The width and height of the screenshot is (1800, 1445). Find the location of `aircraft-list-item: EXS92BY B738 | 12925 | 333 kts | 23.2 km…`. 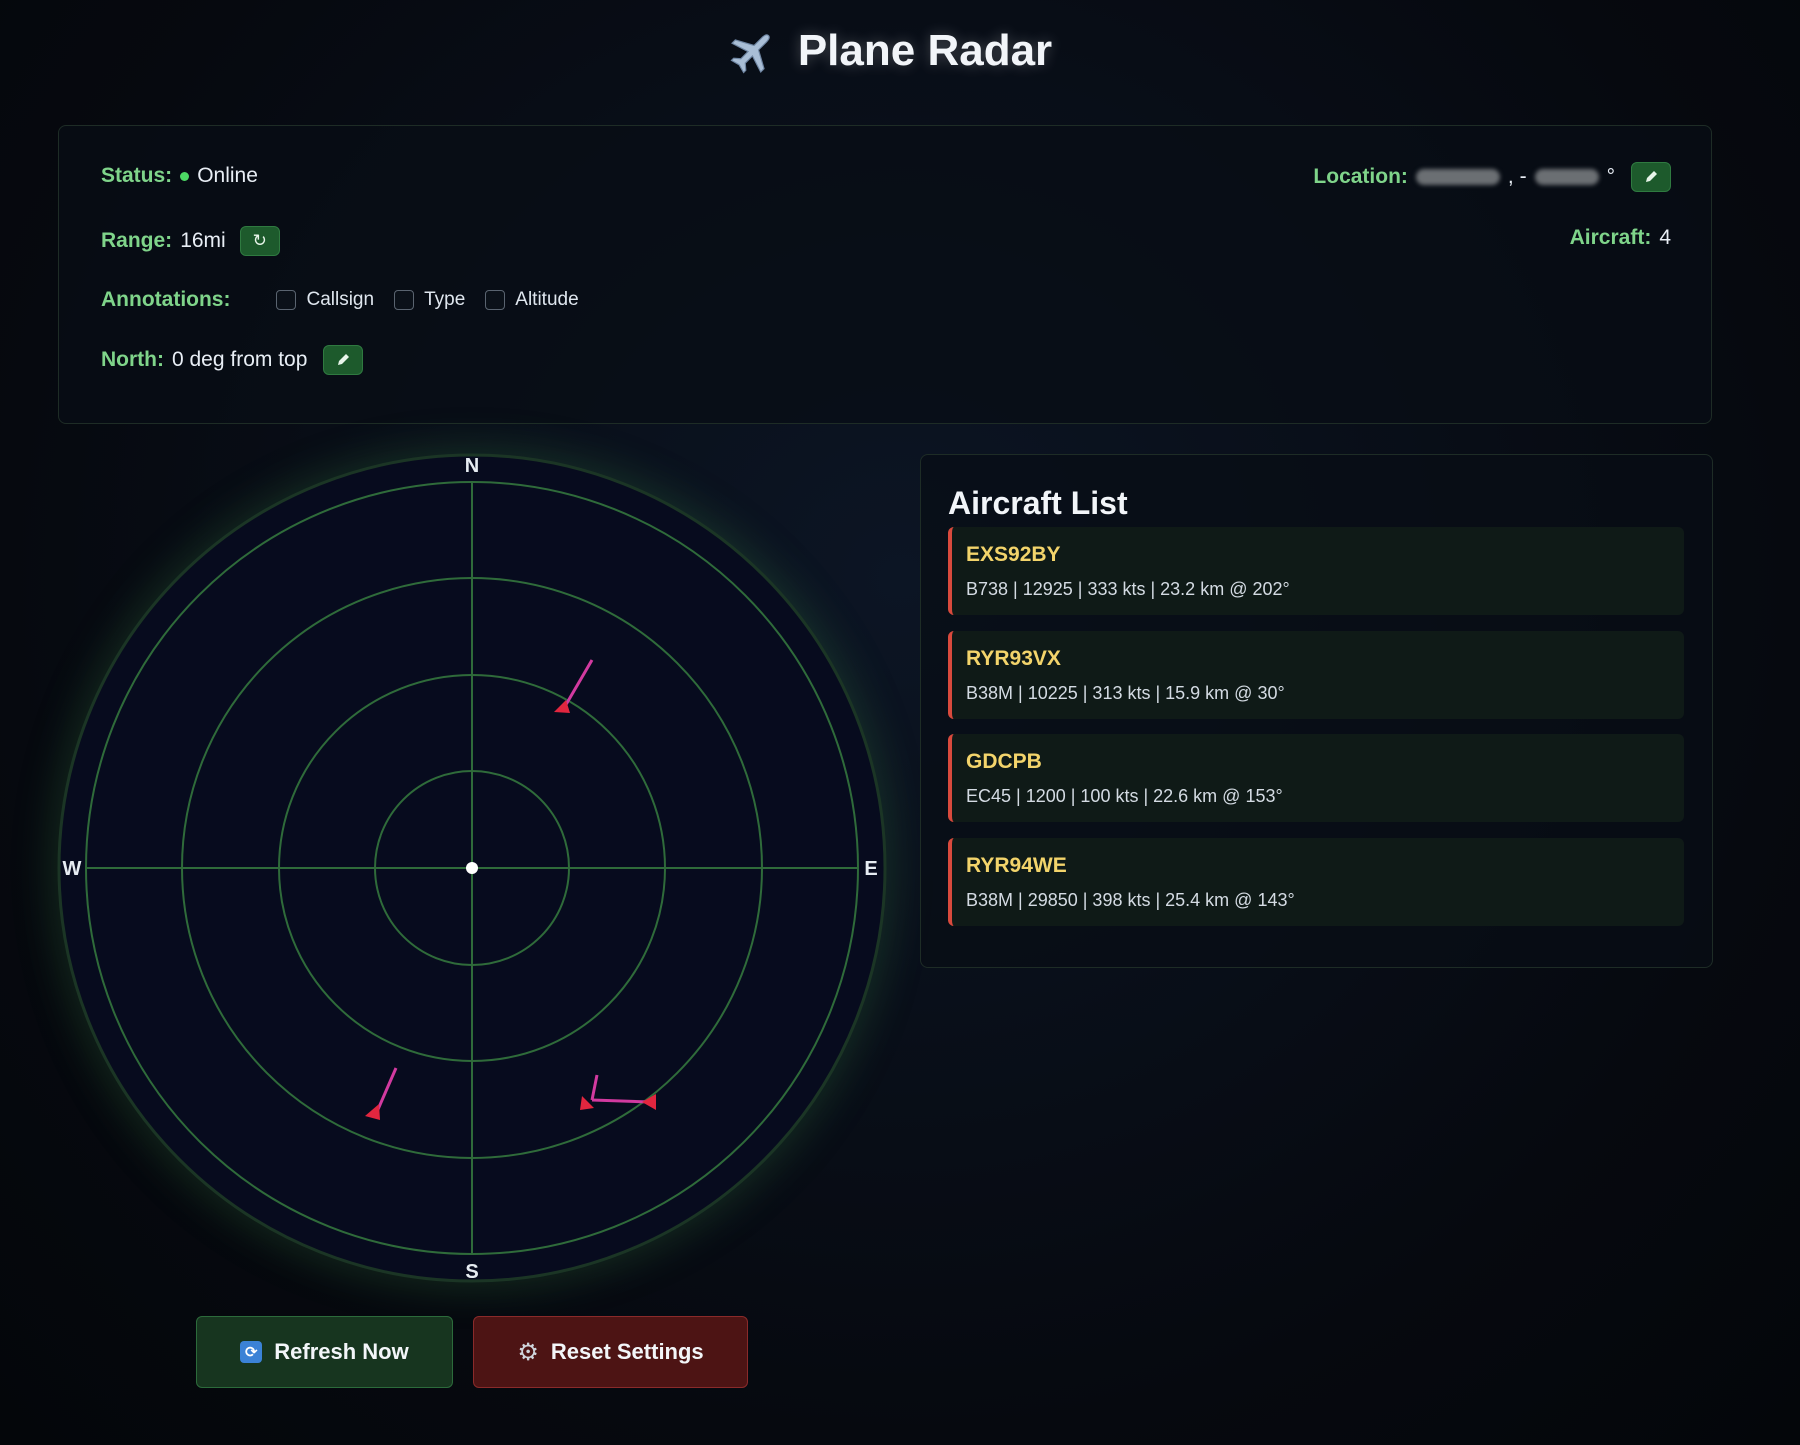

aircraft-list-item: EXS92BY B738 | 12925 | 333 kts | 23.2 km… is located at coordinates (1316, 571).